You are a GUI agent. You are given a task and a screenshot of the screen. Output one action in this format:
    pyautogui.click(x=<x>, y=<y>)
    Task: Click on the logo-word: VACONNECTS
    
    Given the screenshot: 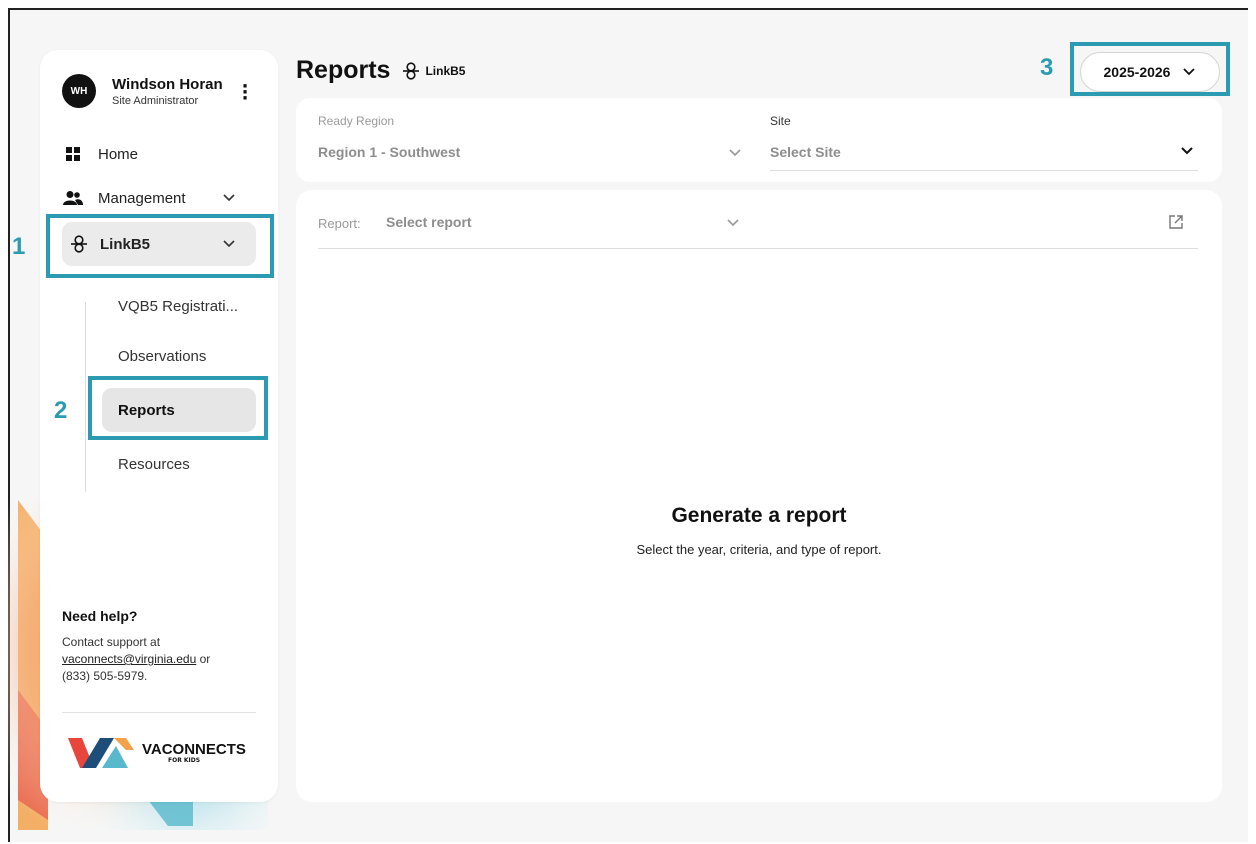 What is the action you would take?
    pyautogui.click(x=194, y=749)
    